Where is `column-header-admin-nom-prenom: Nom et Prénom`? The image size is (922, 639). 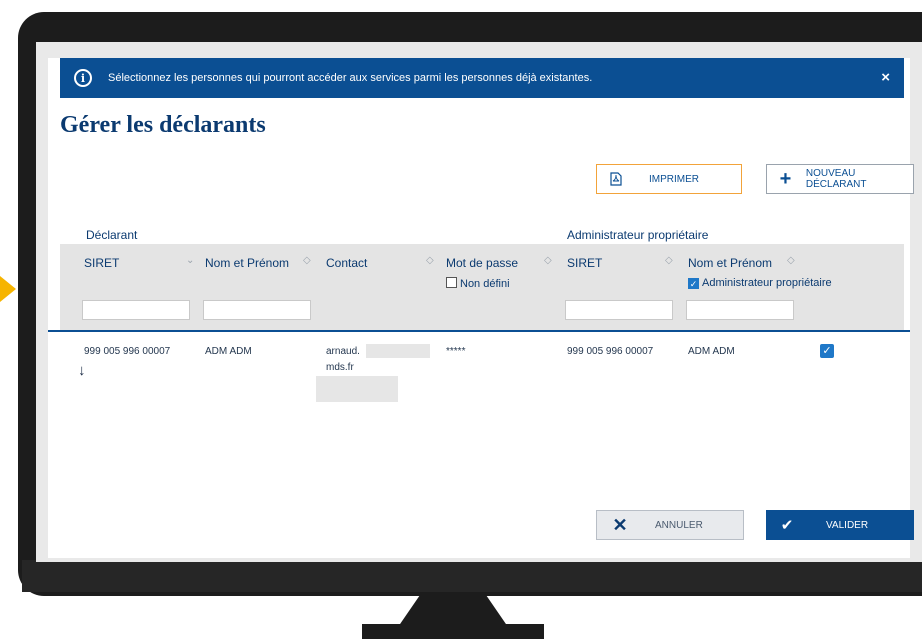
column-header-admin-nom-prenom: Nom et Prénom is located at coordinates (730, 263).